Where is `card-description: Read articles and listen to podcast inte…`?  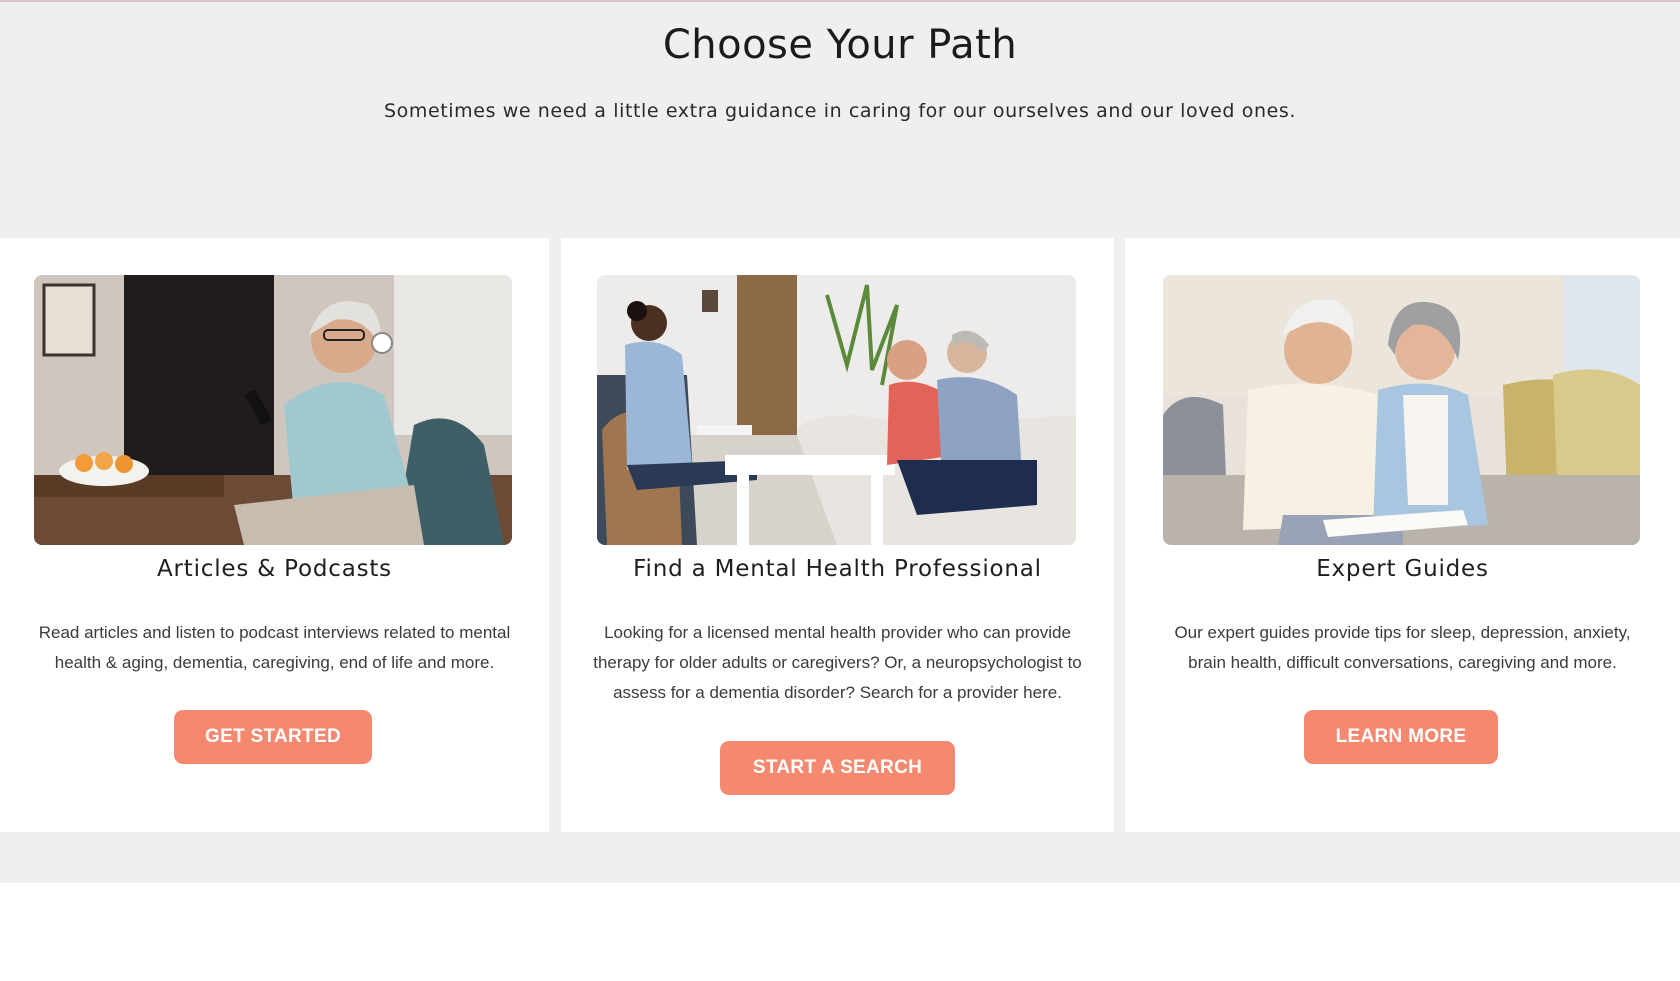
card-description: Read articles and listen to podcast inte… is located at coordinates (274, 647).